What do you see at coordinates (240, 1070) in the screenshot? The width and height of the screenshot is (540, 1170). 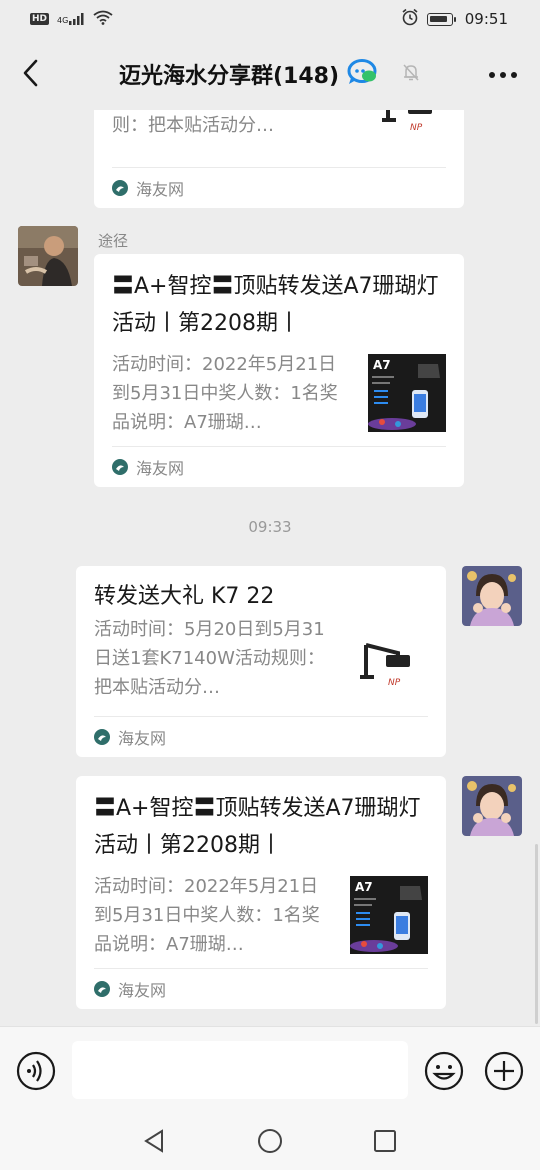 I see `message-input` at bounding box center [240, 1070].